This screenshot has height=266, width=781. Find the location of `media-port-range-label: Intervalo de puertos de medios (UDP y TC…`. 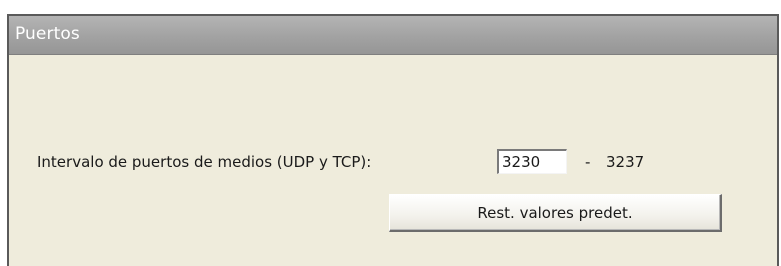

media-port-range-label: Intervalo de puertos de medios (UDP y TC… is located at coordinates (204, 162).